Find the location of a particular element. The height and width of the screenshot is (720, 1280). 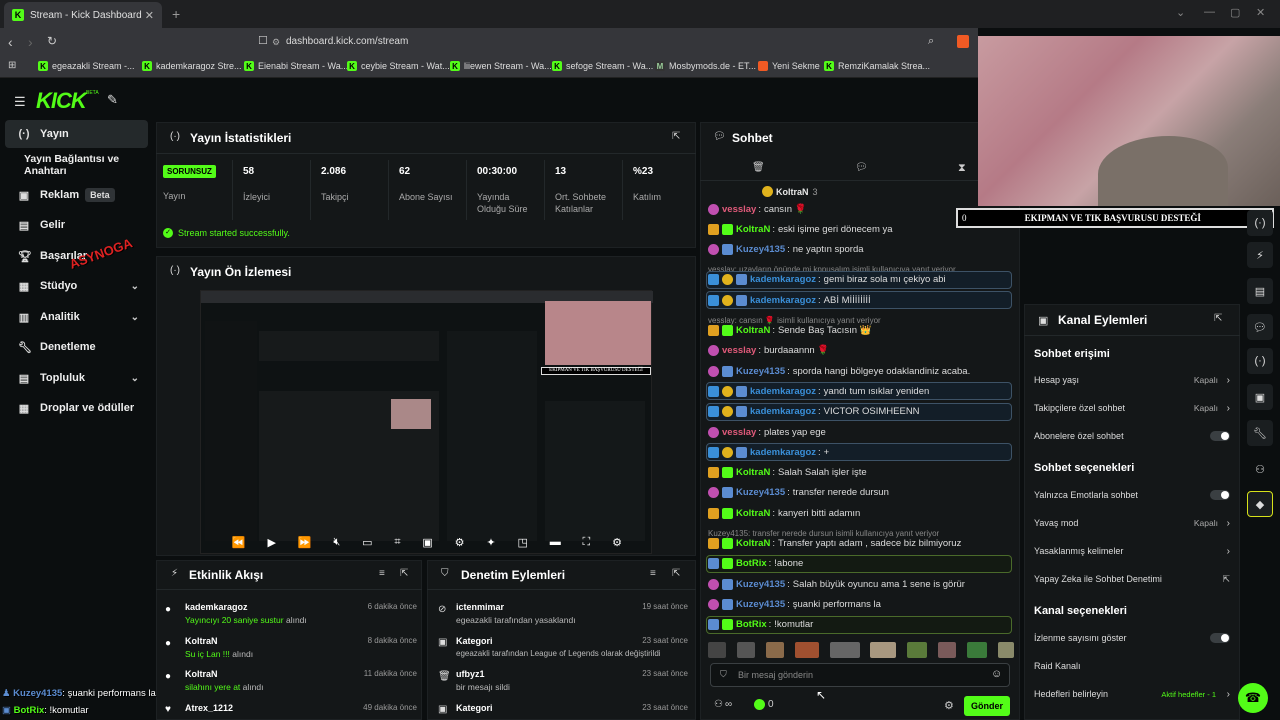

site-info-icon: ⚙ is located at coordinates (276, 42).